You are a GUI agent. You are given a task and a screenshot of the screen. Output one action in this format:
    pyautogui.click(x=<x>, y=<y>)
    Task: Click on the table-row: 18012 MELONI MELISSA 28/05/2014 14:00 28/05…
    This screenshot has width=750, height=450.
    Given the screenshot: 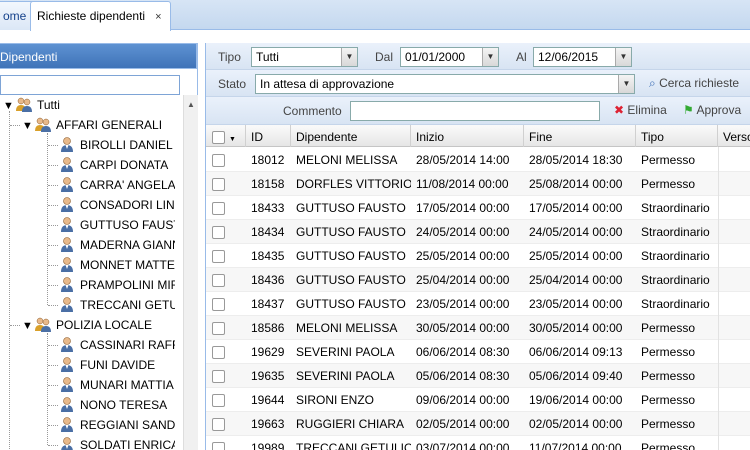 What is the action you would take?
    pyautogui.click(x=478, y=160)
    